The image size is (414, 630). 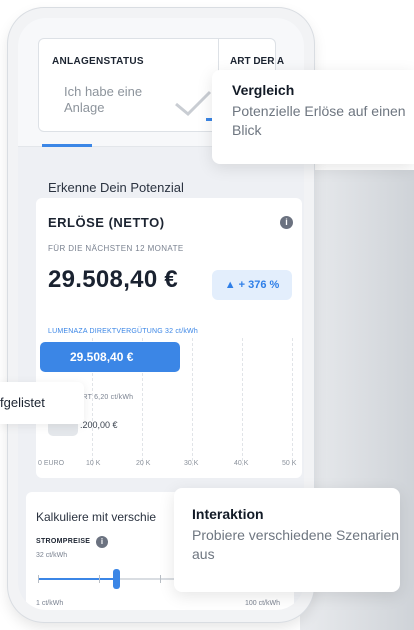 I want to click on feature-tooltip-left: fgelistet, so click(x=42, y=403).